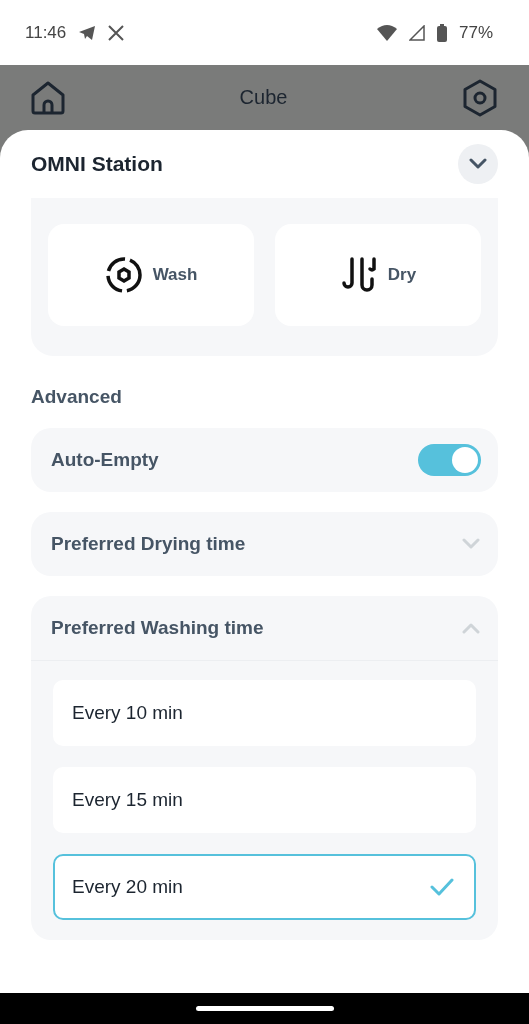 This screenshot has height=1024, width=529. Describe the element at coordinates (48, 97) in the screenshot. I see `home-icon` at that location.